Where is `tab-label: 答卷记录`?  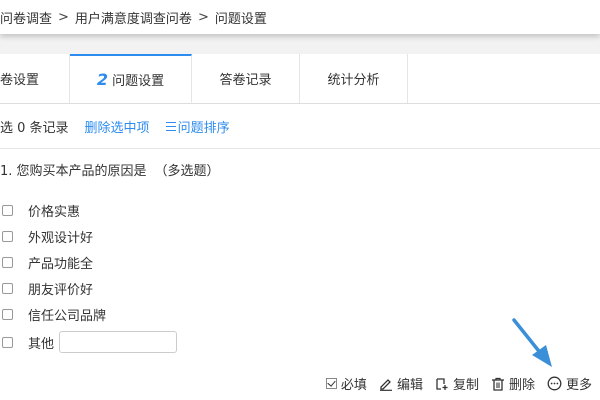
tab-label: 答卷记录 is located at coordinates (245, 80).